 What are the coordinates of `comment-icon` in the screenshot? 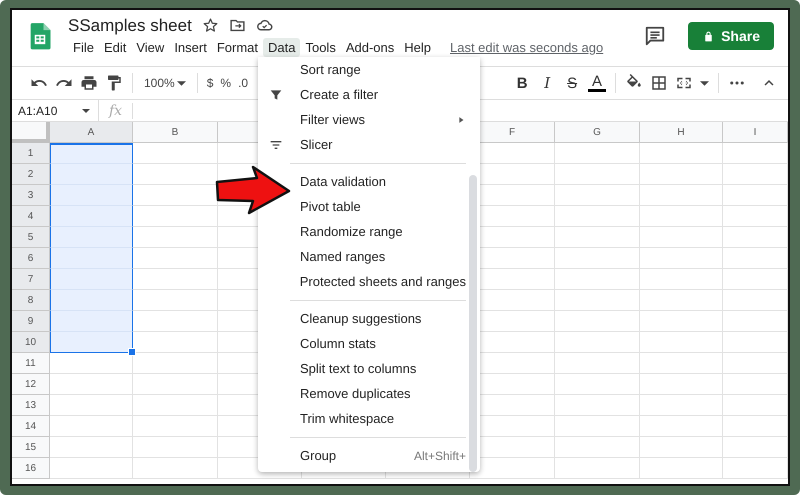 It's located at (655, 36).